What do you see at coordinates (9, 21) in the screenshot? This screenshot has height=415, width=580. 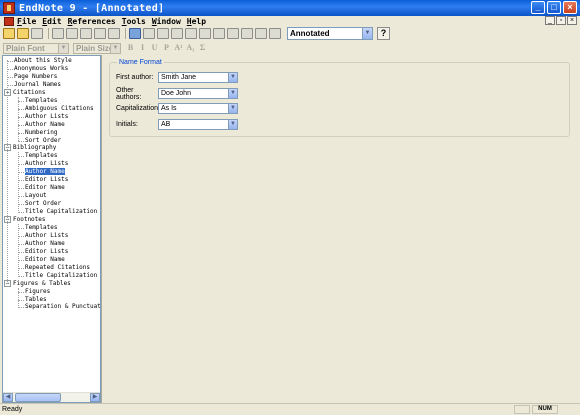 I see `document-icon` at bounding box center [9, 21].